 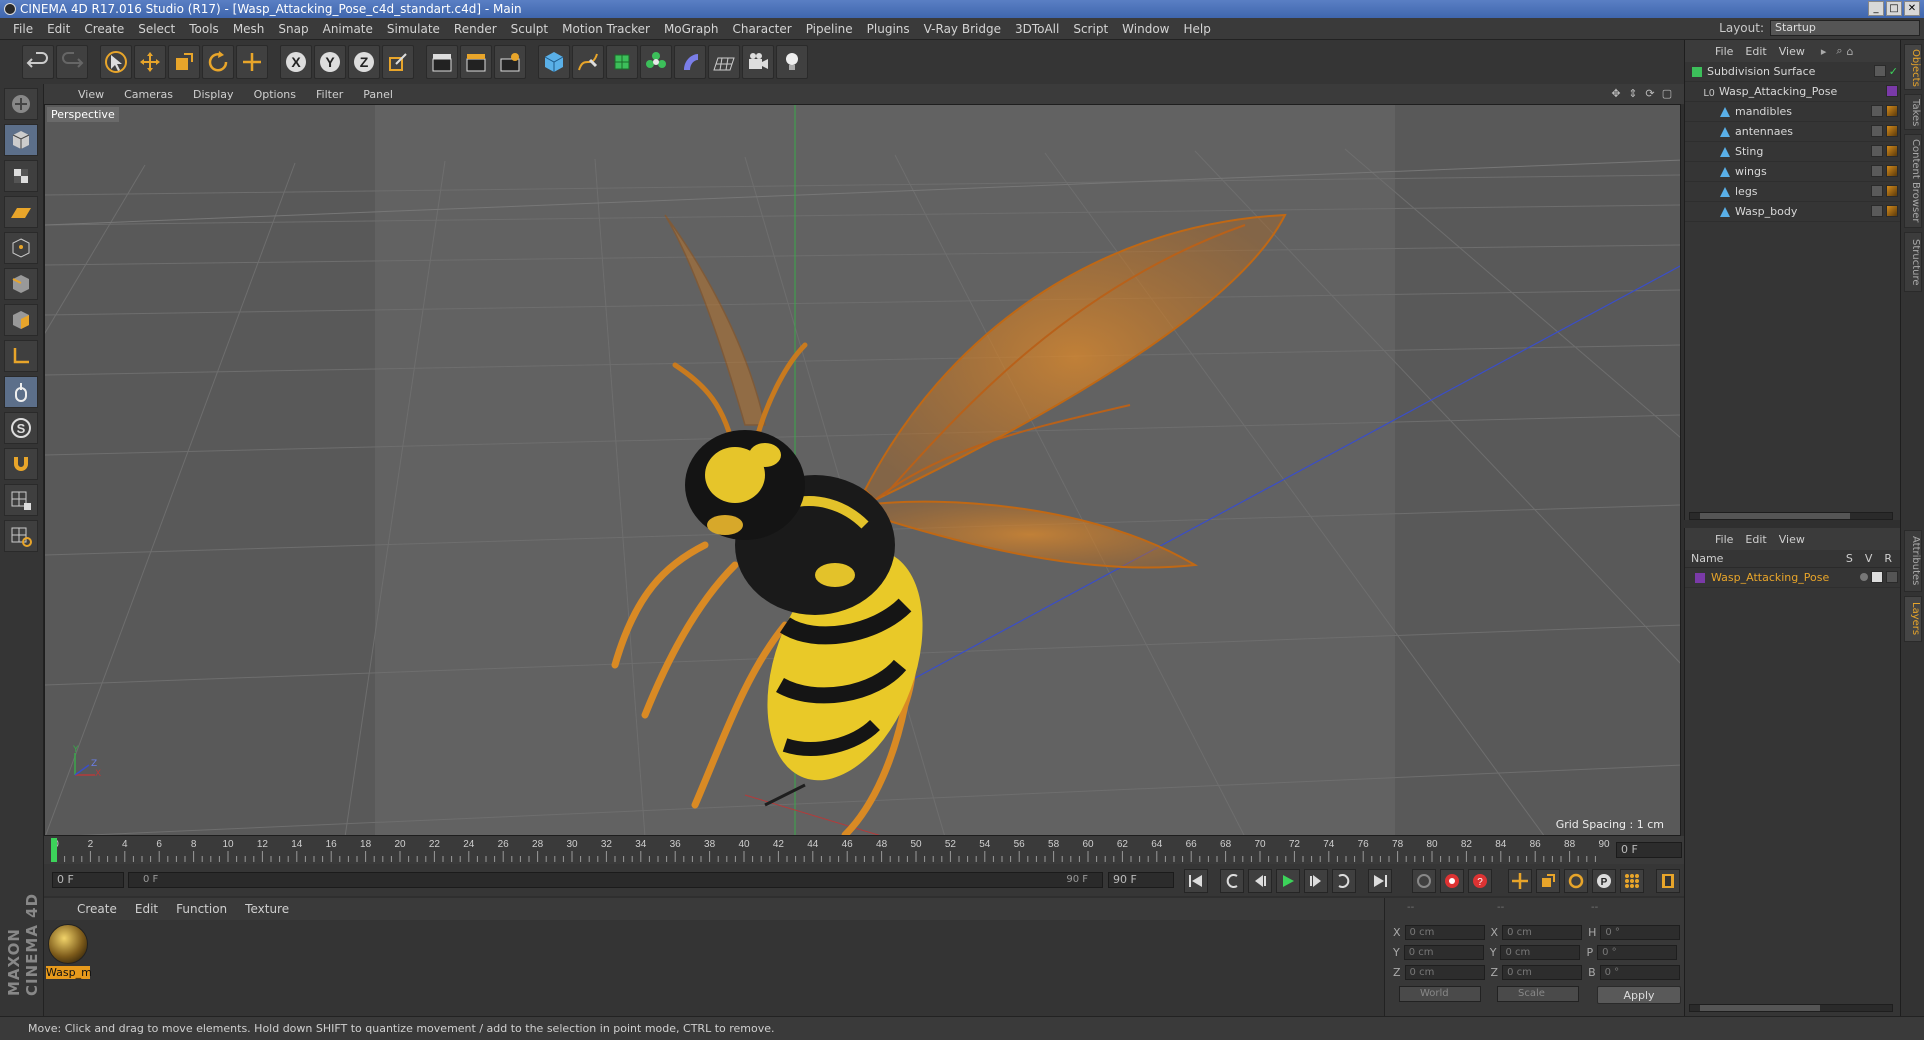 What do you see at coordinates (1839, 51) in the screenshot?
I see `object-search-icon: ⌕` at bounding box center [1839, 51].